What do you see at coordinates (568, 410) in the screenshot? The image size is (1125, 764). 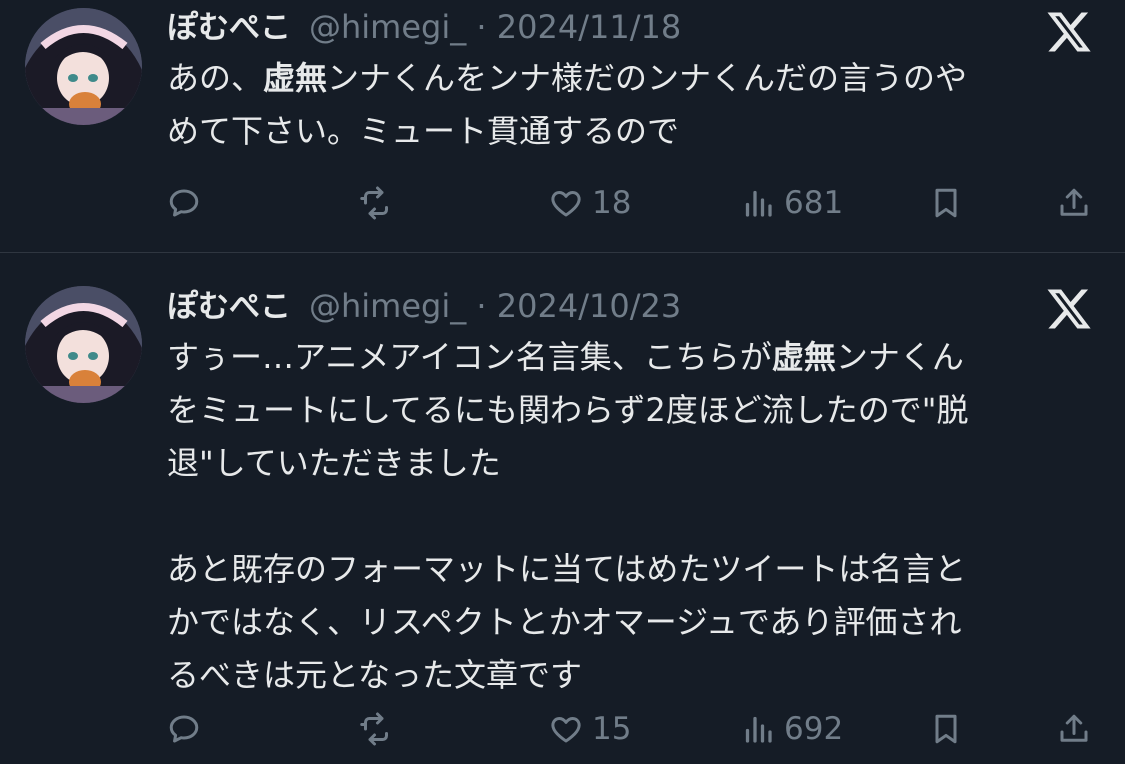 I see `text-run: をミュートにしてるにも関わらず2度ほど流したので"脱` at bounding box center [568, 410].